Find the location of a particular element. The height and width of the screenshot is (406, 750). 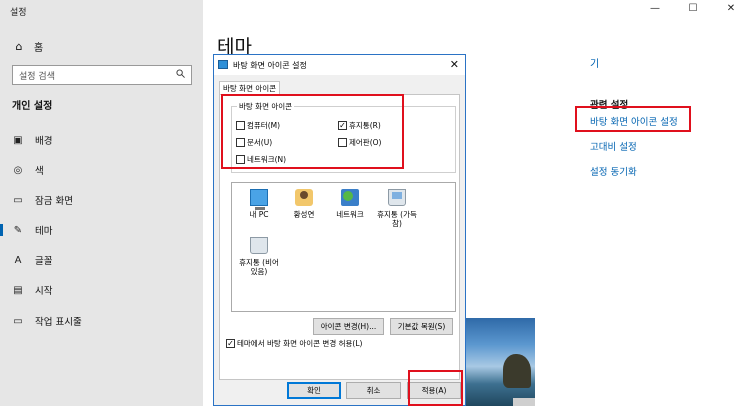

active-indicator is located at coordinates (1, 230).